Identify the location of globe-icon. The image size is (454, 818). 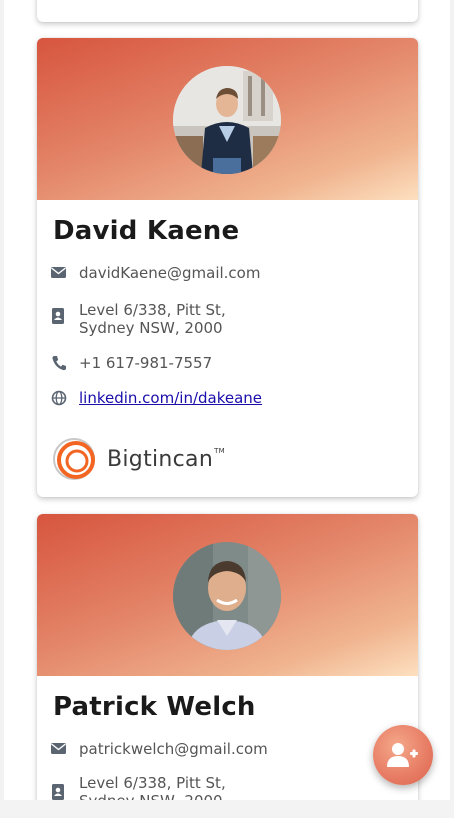
(60, 398).